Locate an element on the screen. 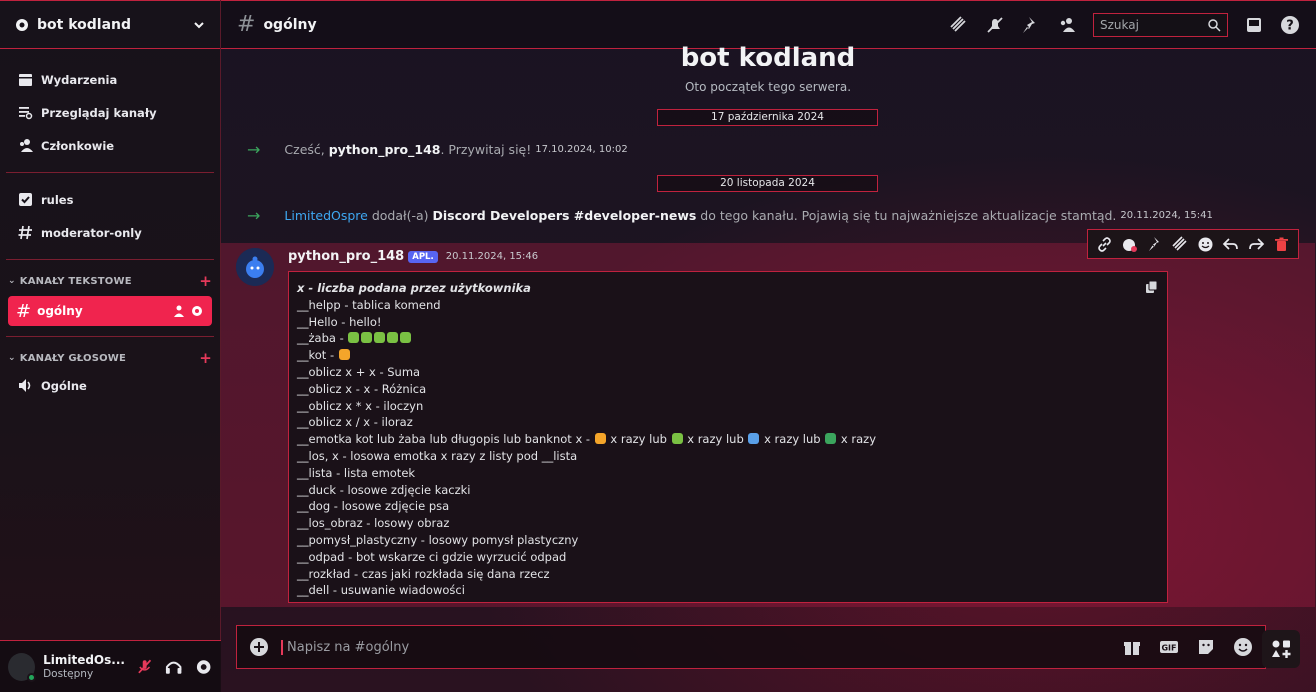 Image resolution: width=1316 pixels, height=692 pixels. copy-link-icon is located at coordinates (1104, 244).